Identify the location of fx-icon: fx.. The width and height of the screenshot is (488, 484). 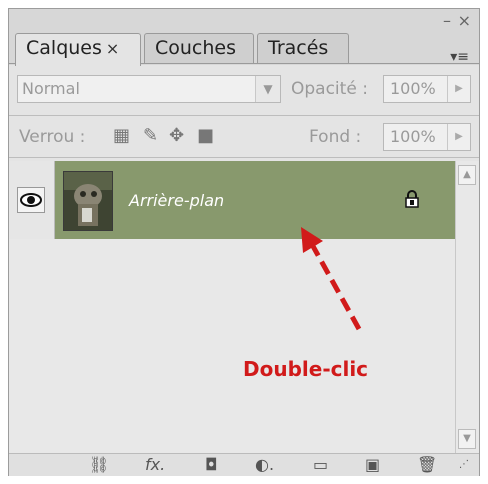
(155, 465).